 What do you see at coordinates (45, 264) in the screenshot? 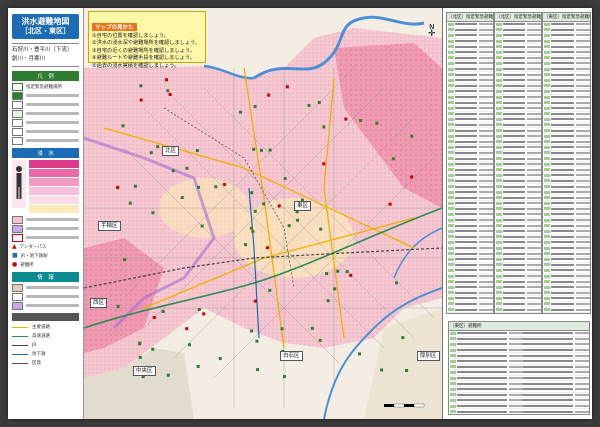
I see `legend-item: ● 避難所` at bounding box center [45, 264].